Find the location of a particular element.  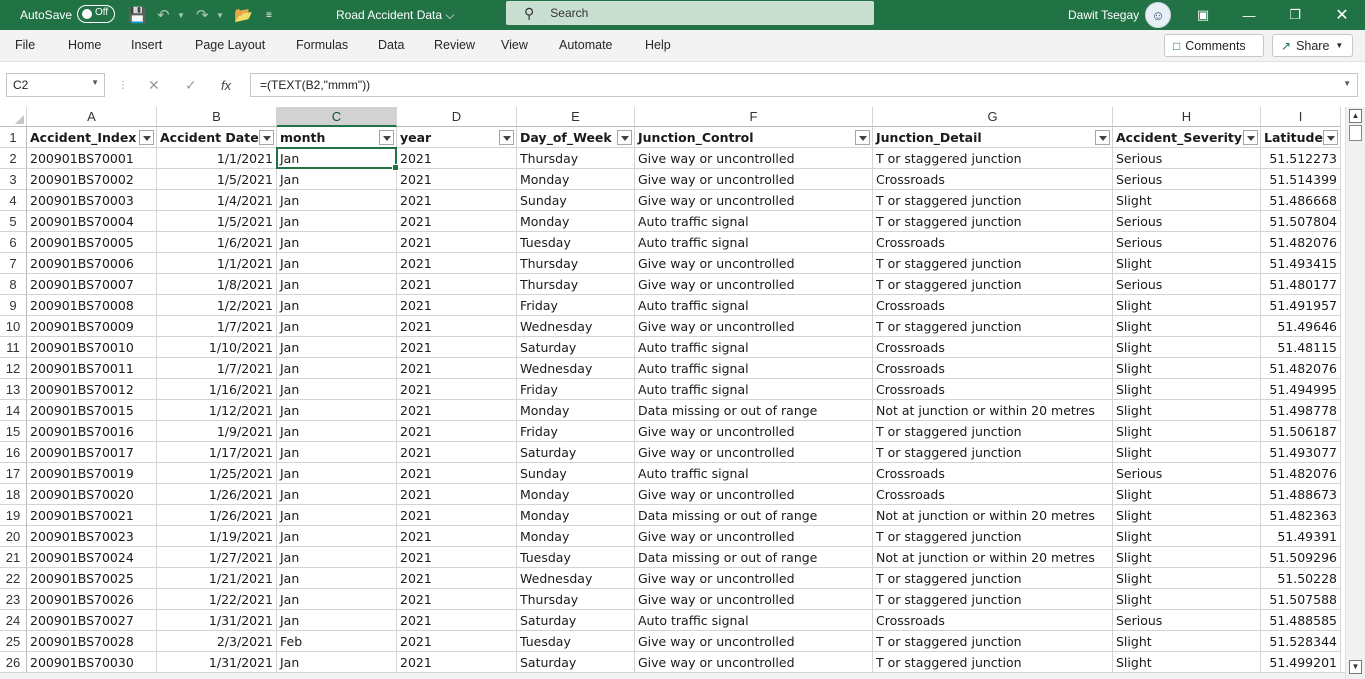

table-cell: Thursday is located at coordinates (576, 158).